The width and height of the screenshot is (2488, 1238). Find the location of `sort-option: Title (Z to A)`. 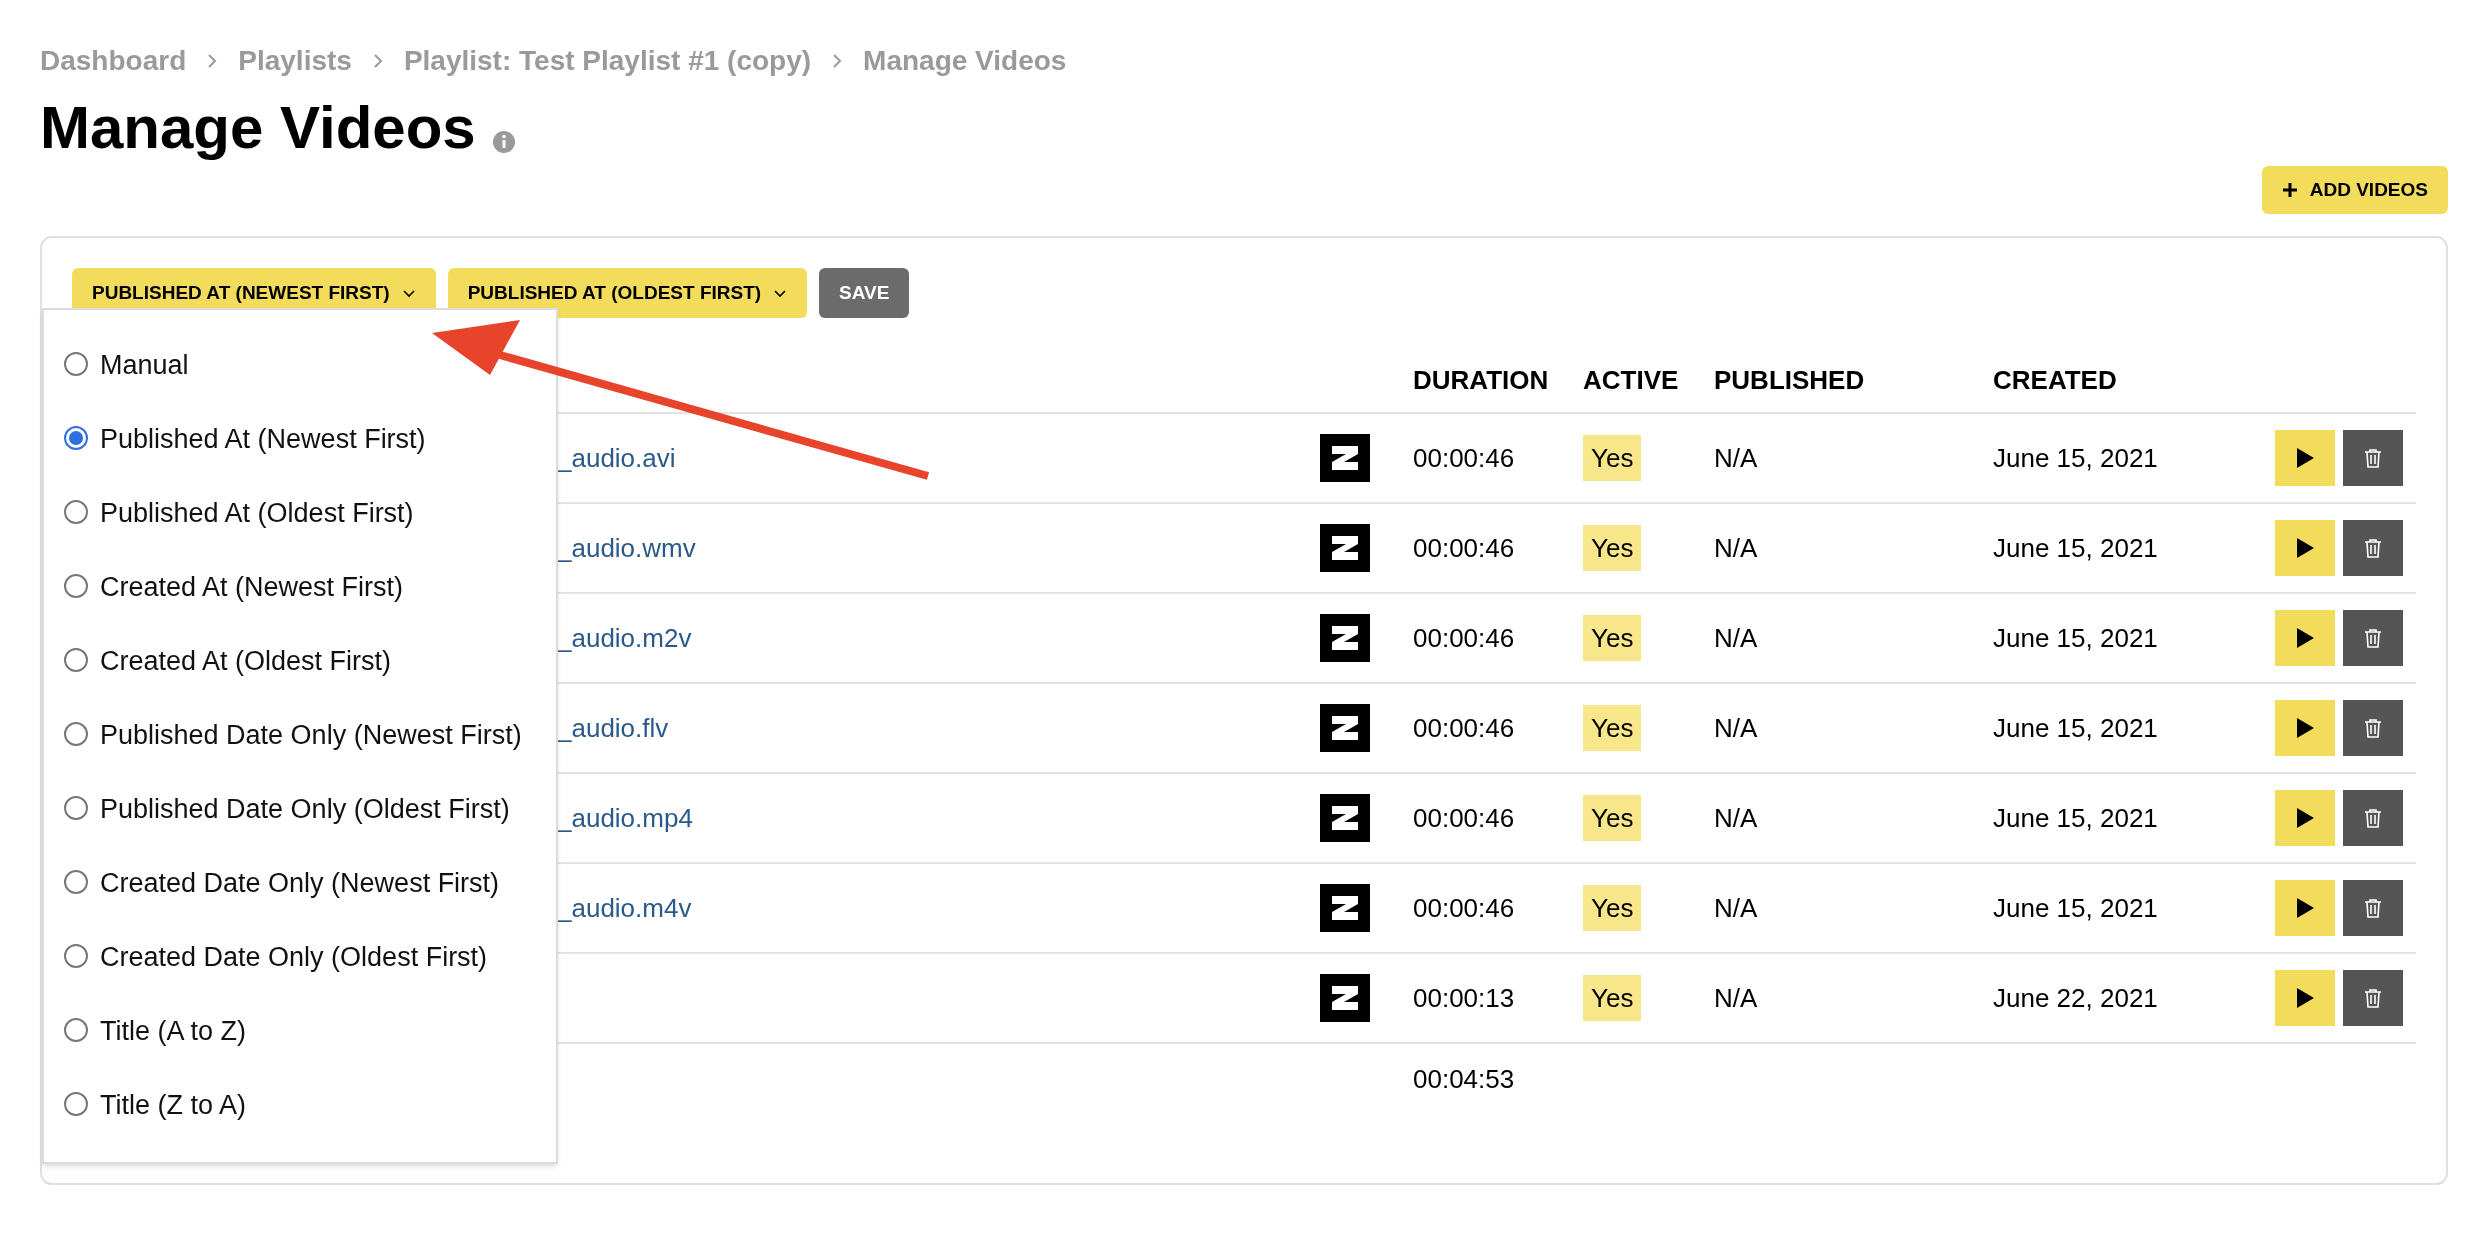

sort-option: Title (Z to A) is located at coordinates (300, 1105).